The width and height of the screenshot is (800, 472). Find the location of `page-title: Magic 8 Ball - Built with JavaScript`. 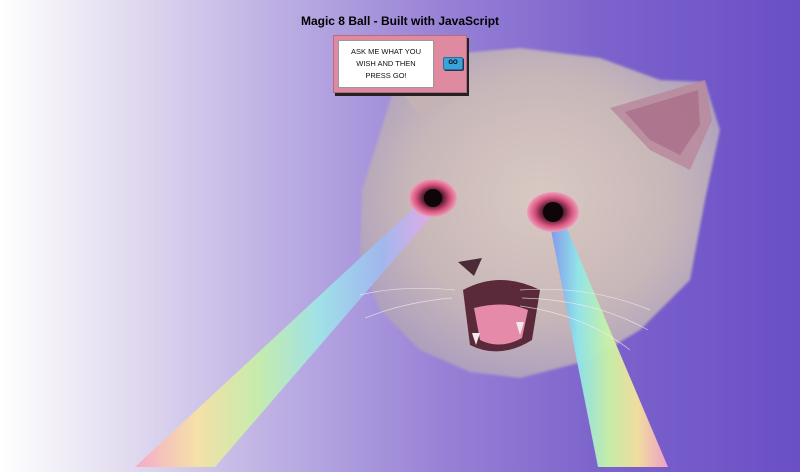

page-title: Magic 8 Ball - Built with JavaScript is located at coordinates (400, 21).